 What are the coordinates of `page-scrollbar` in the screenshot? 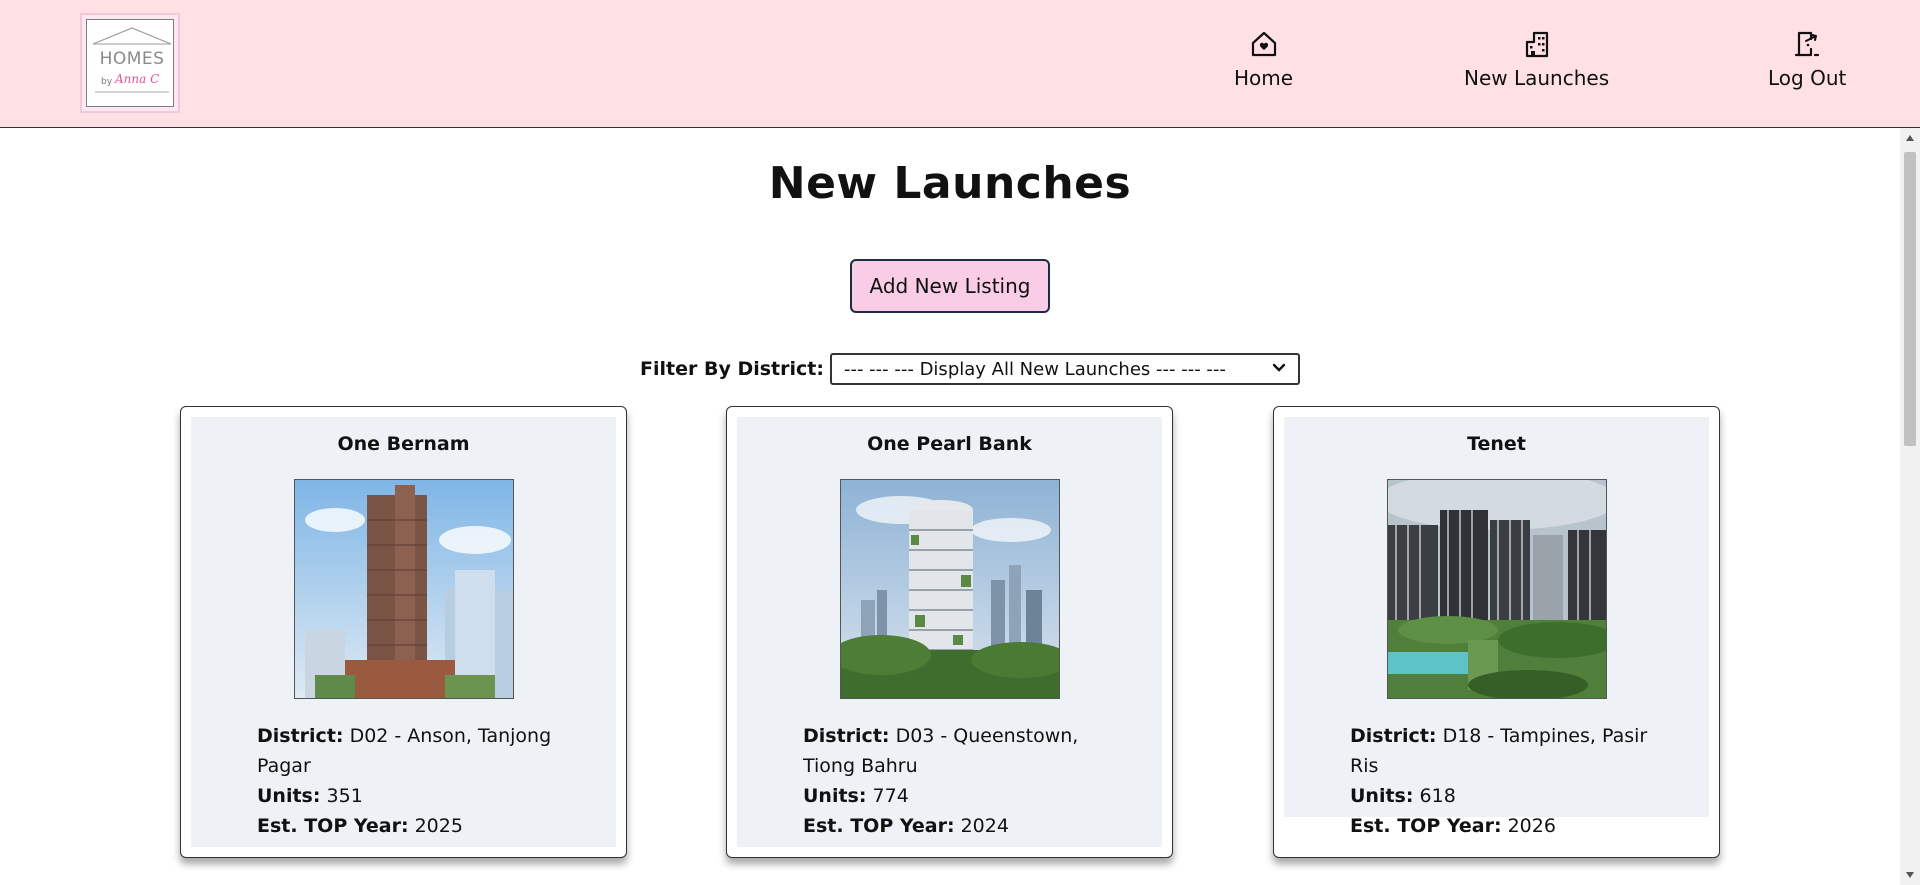 It's located at (1910, 506).